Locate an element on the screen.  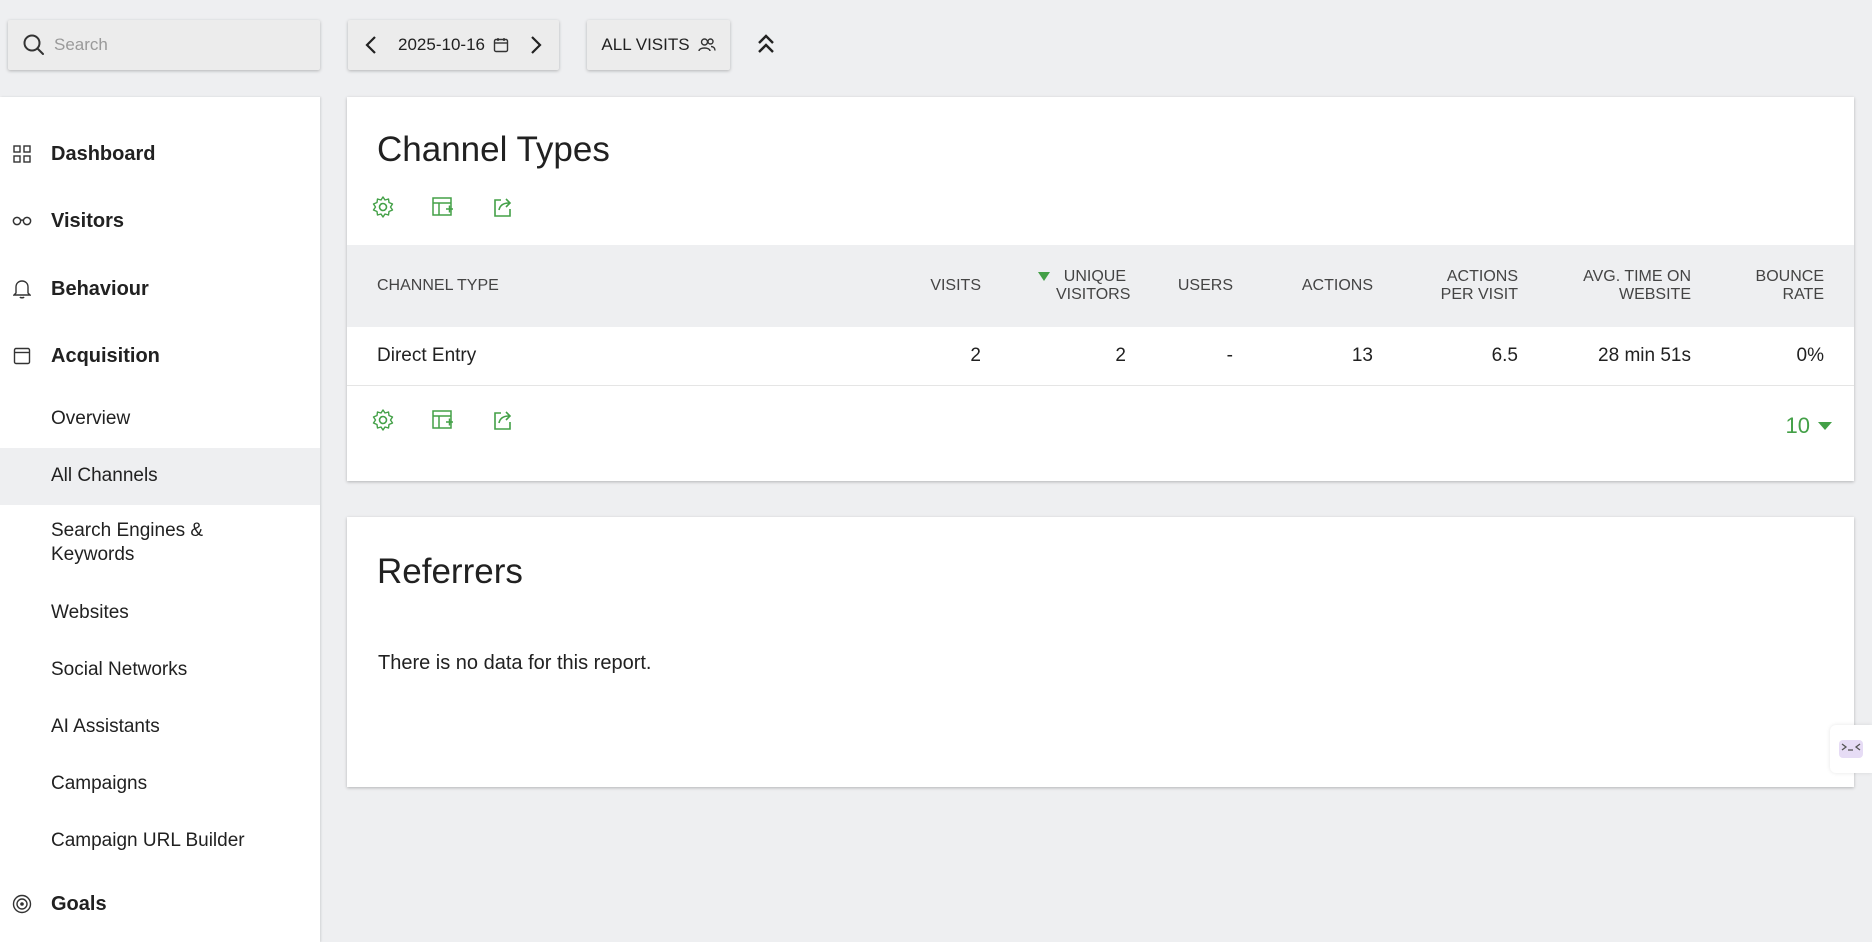
sort-descending-icon is located at coordinates (1044, 276).